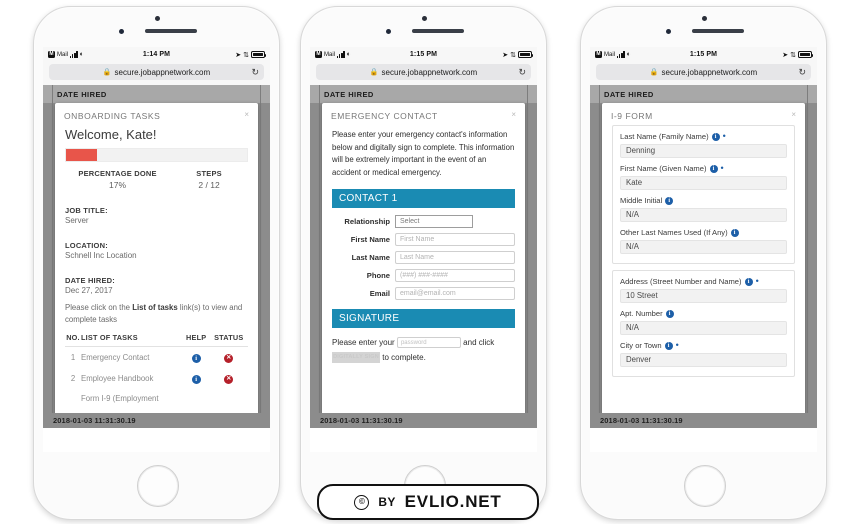 The width and height of the screenshot is (850, 524). What do you see at coordinates (703, 183) in the screenshot?
I see `first-name-input: Kate` at bounding box center [703, 183].